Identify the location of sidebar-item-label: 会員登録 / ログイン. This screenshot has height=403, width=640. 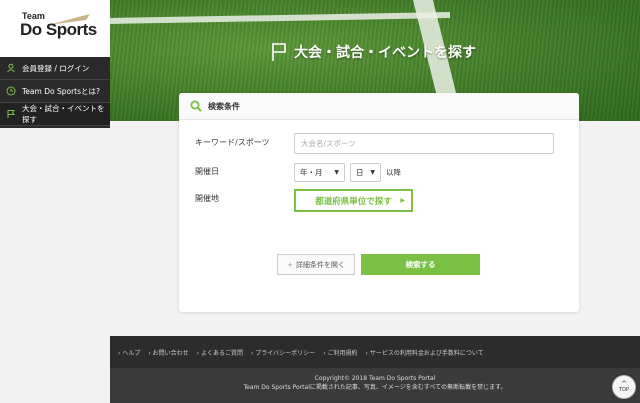
(56, 68).